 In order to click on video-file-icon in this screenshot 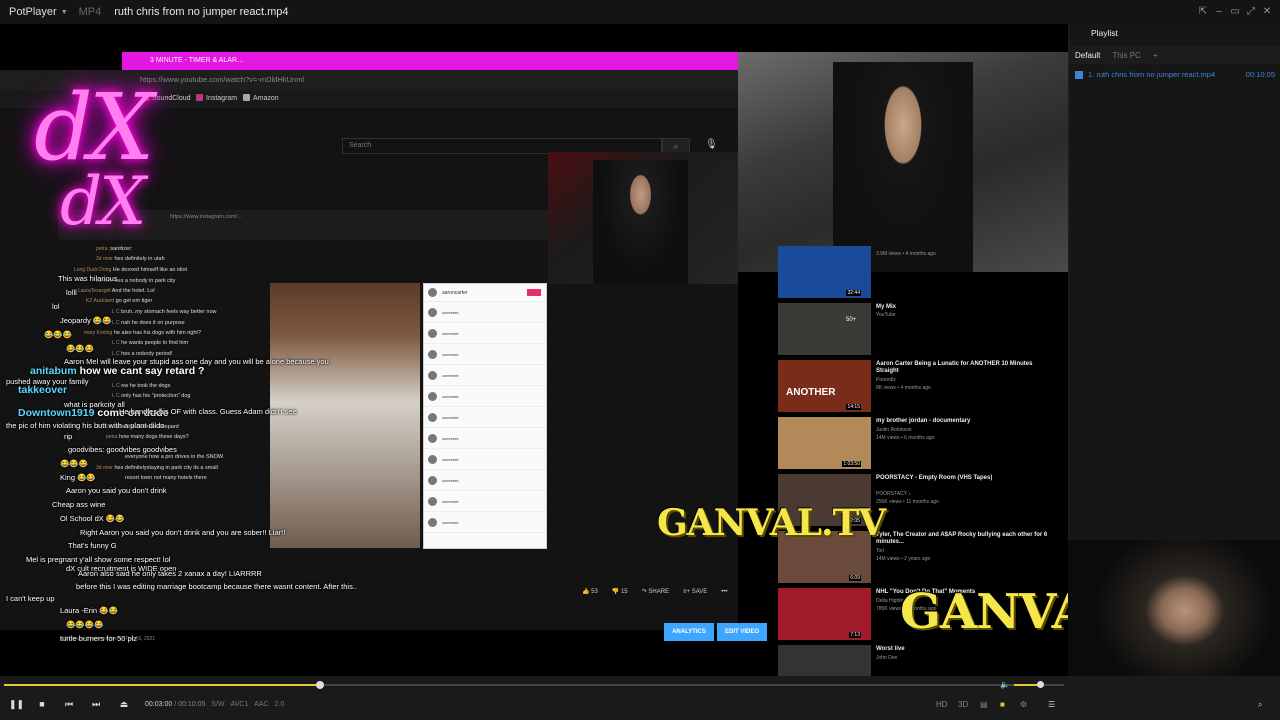, I will do `click(1079, 75)`.